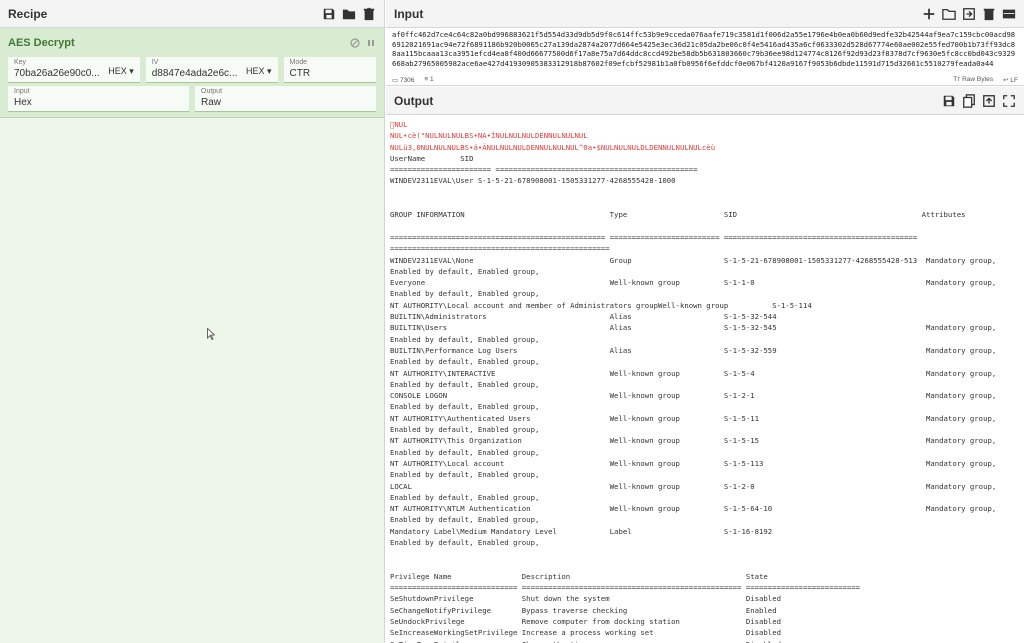  What do you see at coordinates (969, 14) in the screenshot?
I see `open-file-icon` at bounding box center [969, 14].